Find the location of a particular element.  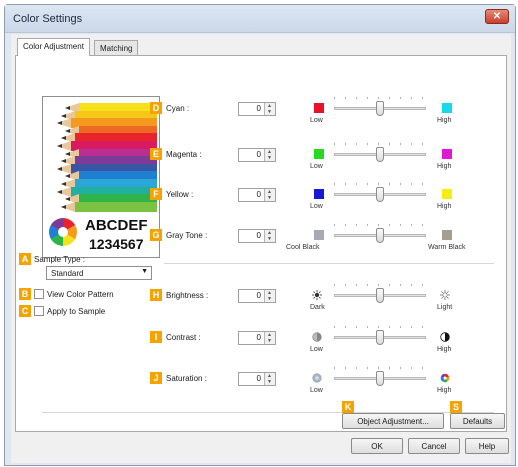

colorbal-1-slider-thumb is located at coordinates (380, 154).